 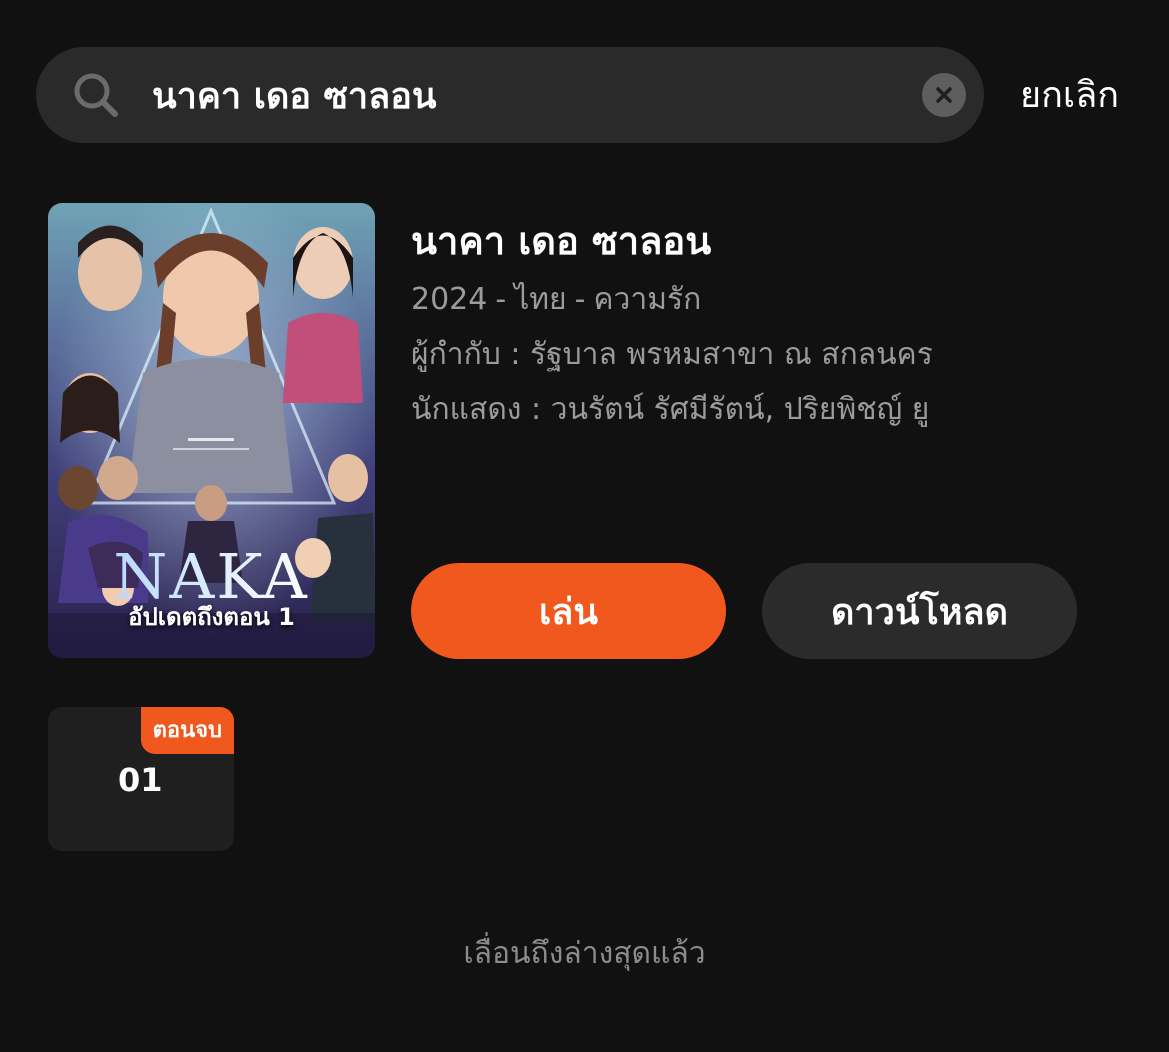 I want to click on poster-image: NAKA อัปเดตถึงตอน 1, so click(x=211, y=430).